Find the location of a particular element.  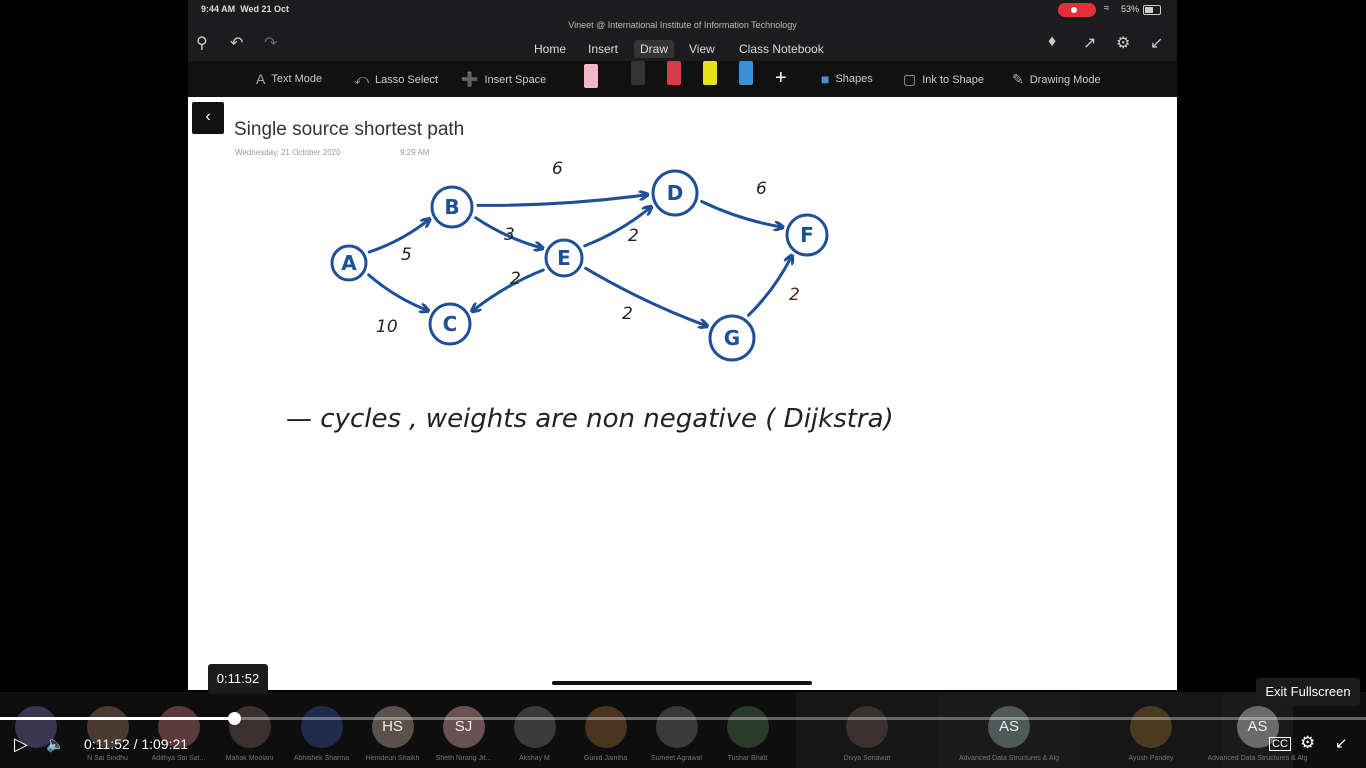

edge-a-b is located at coordinates (398, 236).